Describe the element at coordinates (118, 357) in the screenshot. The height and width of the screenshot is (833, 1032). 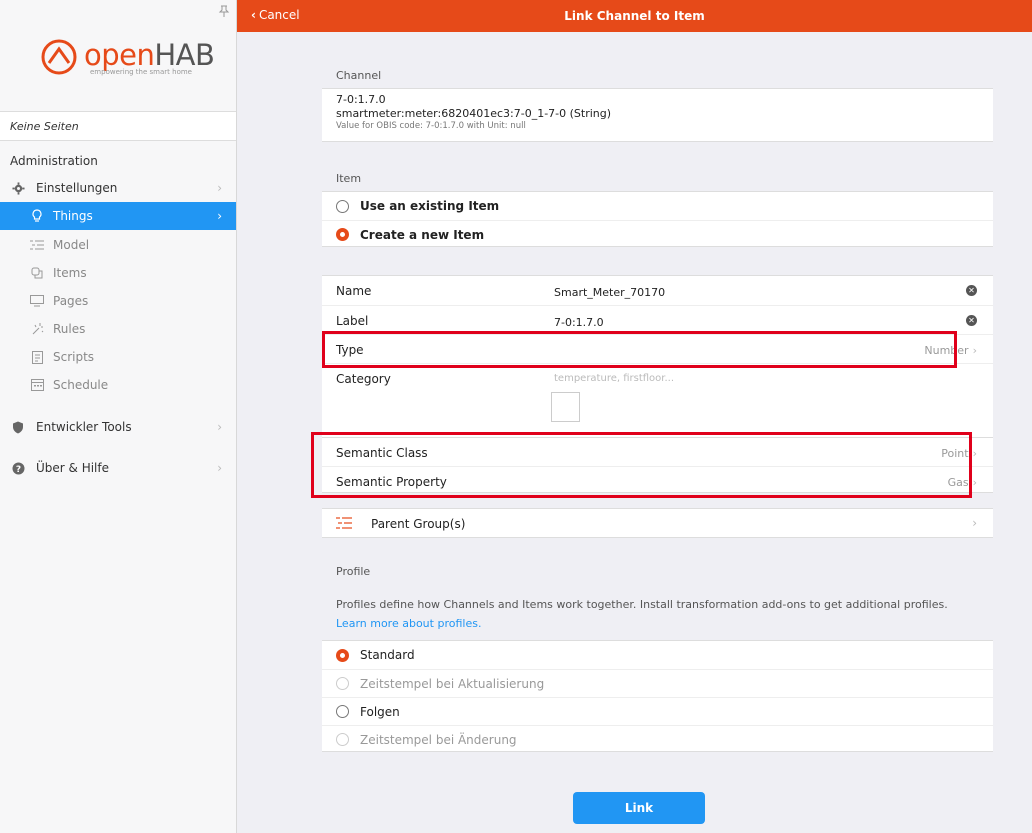
I see `nav-scripts: Scripts` at that location.